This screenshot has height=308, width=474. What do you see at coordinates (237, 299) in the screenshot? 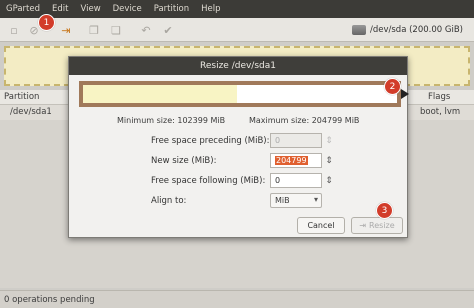
I see `status-bar: 0 operations pending` at bounding box center [237, 299].